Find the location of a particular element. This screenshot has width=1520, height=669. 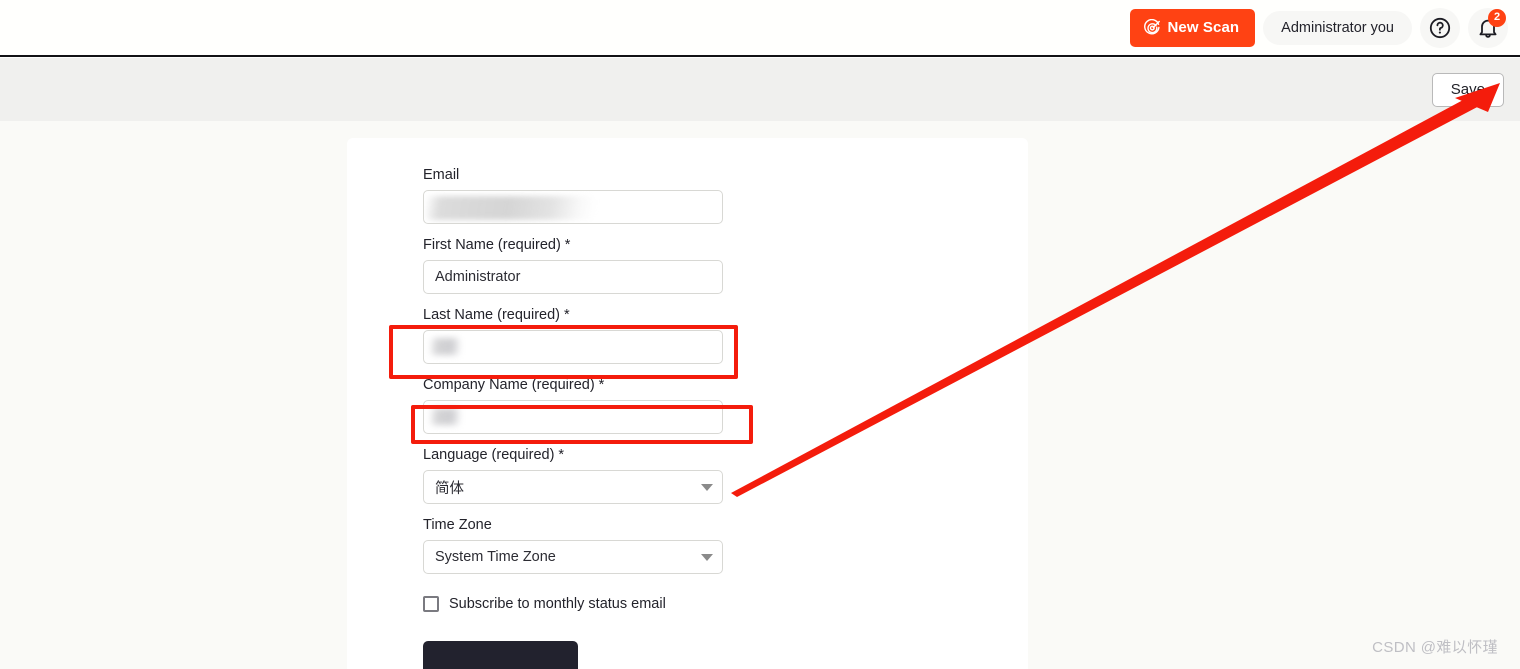

field-first-name: First Name (required) * Administrator is located at coordinates (593, 265).